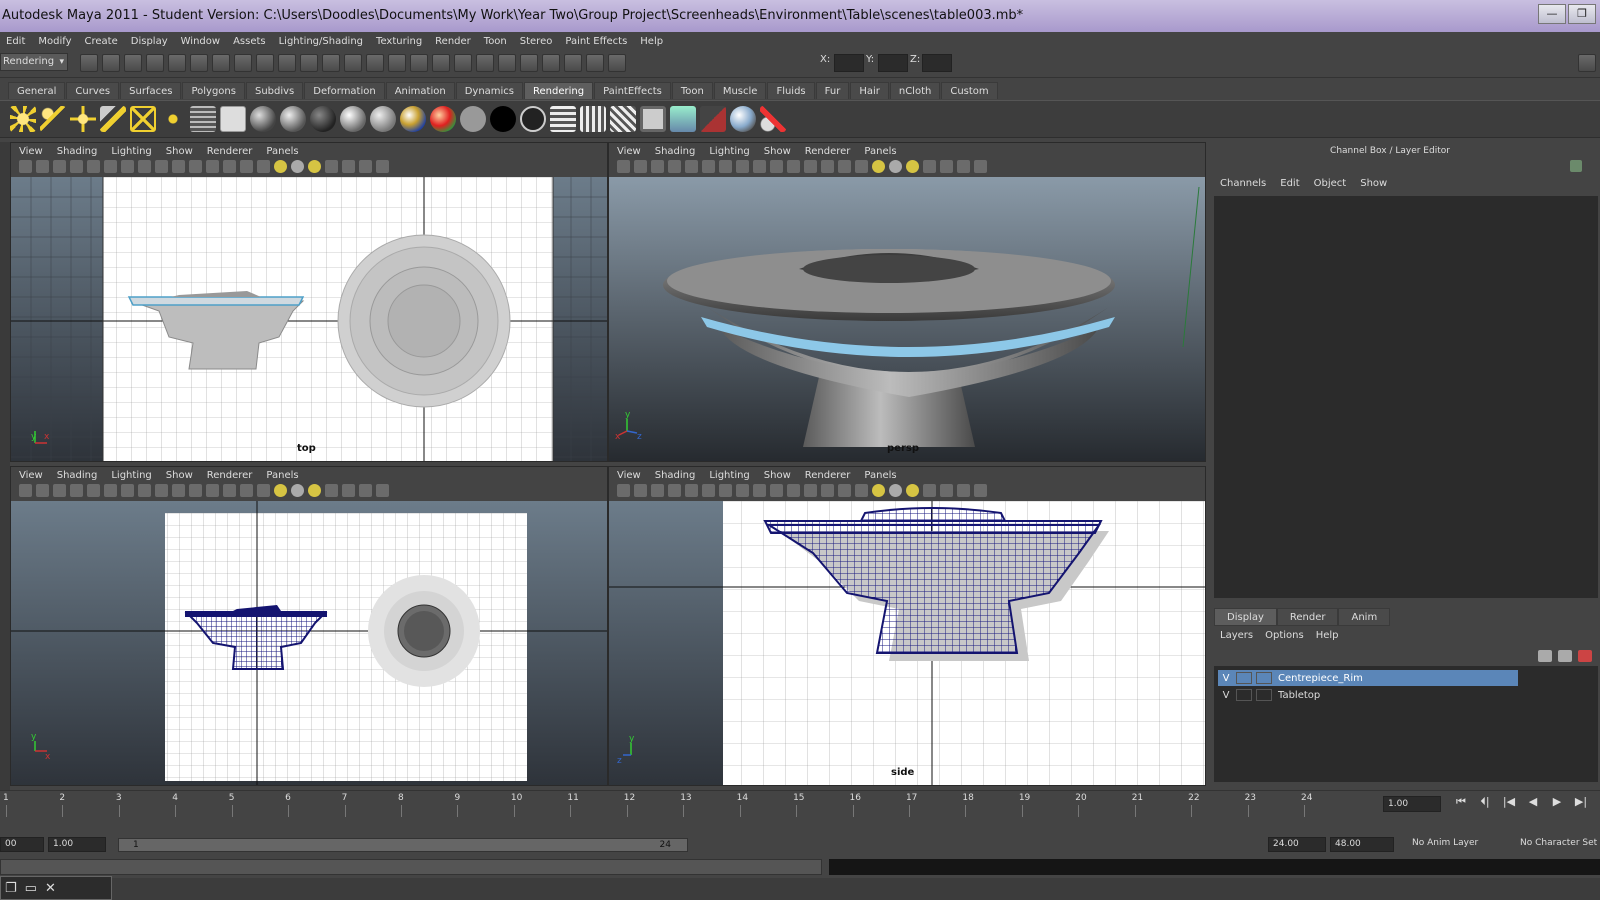 This screenshot has width=1600, height=900. Describe the element at coordinates (489, 90) in the screenshot. I see `shelf-tab-dynamics: Dynamics` at that location.